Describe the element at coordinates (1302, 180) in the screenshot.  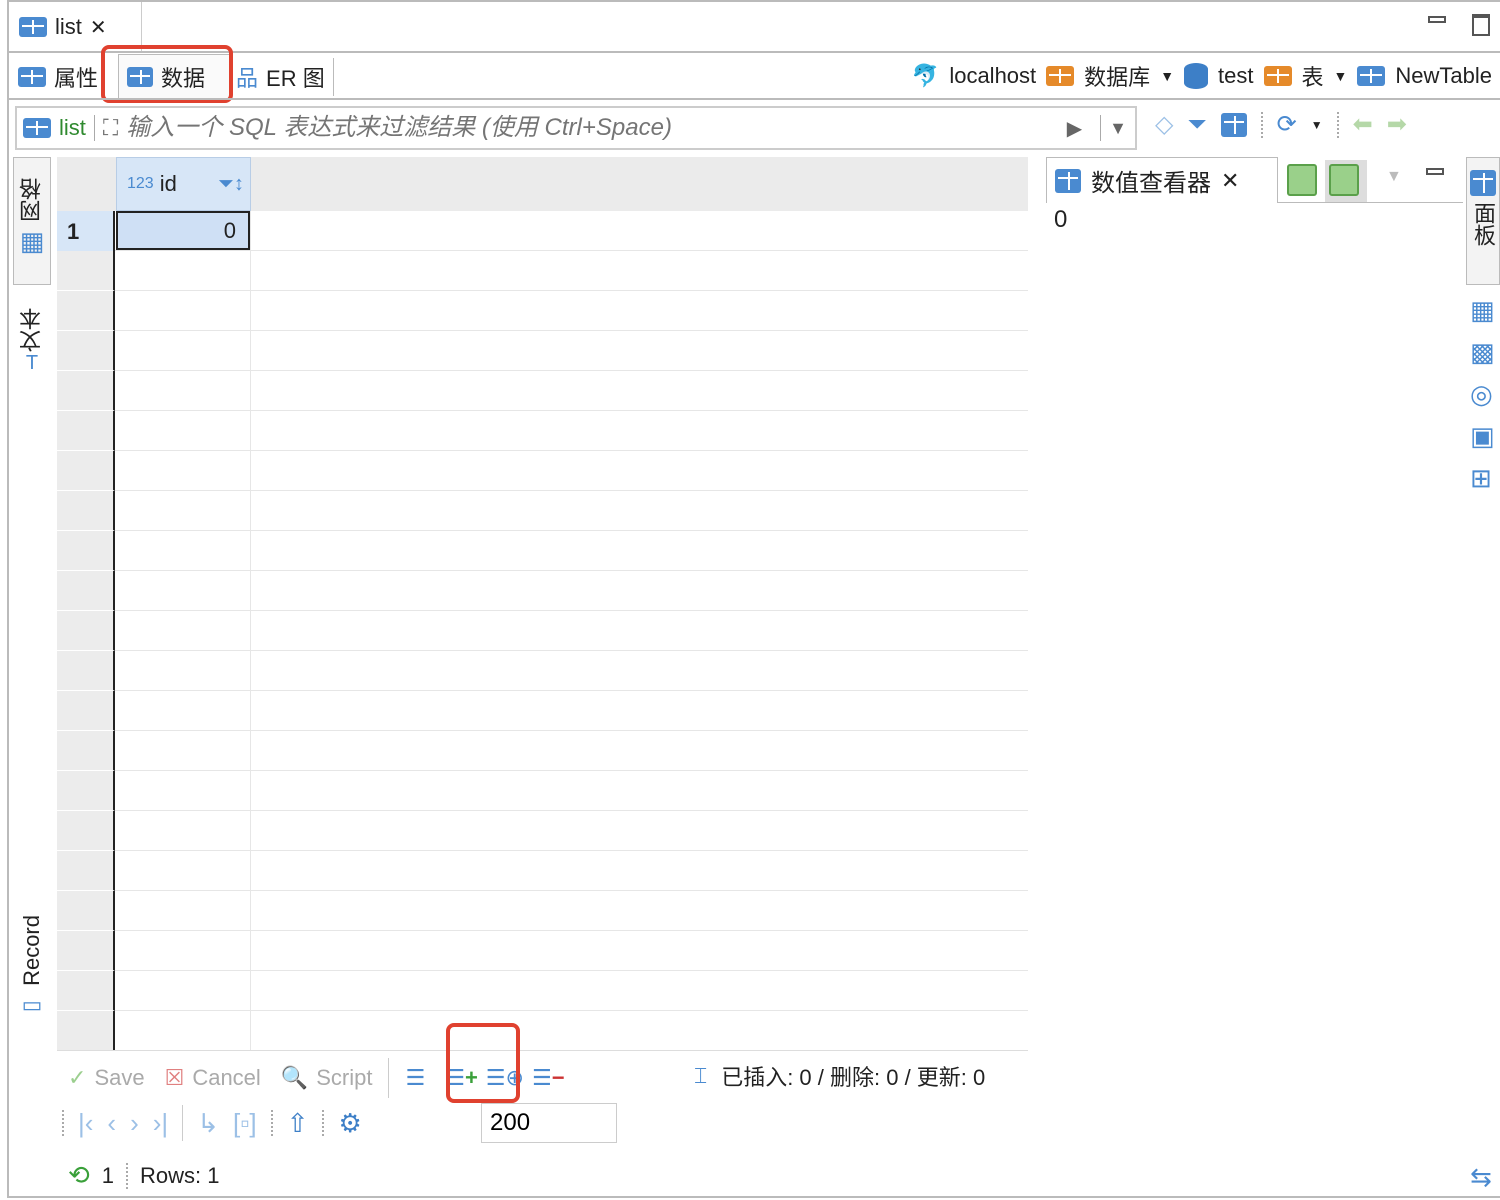
I see `save-icon` at that location.